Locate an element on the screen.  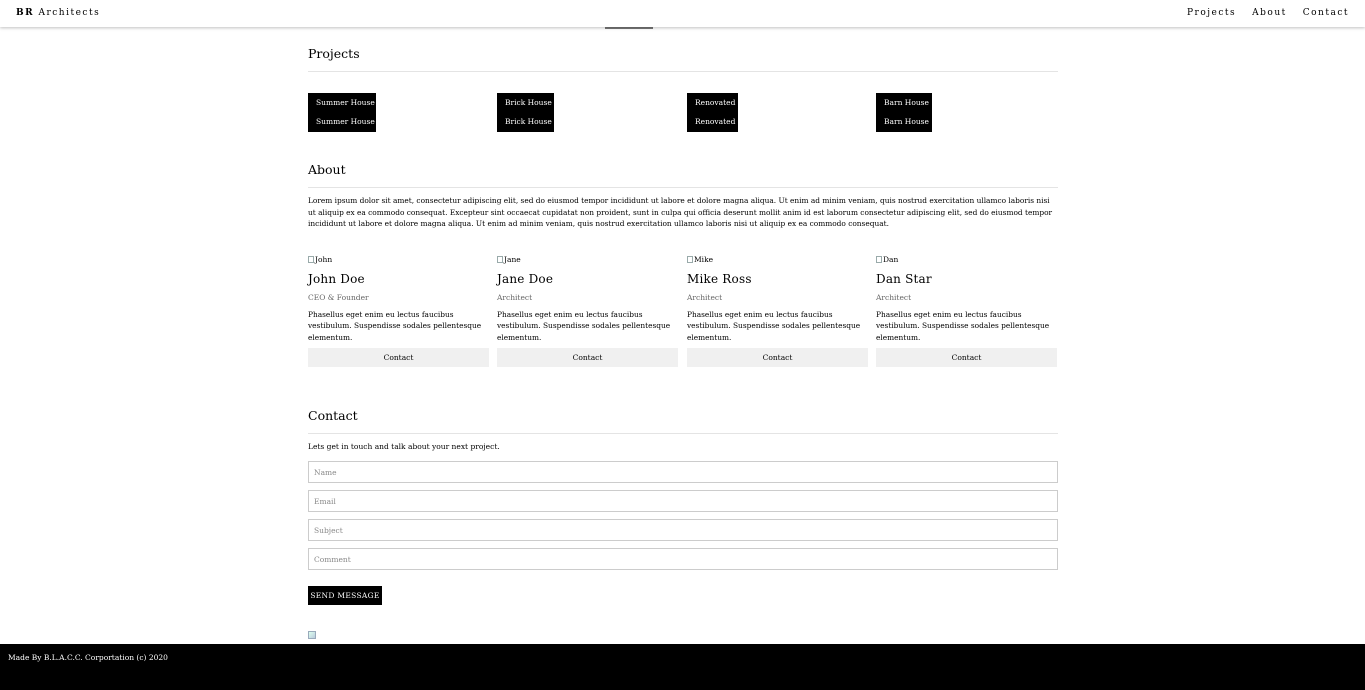
project-subtitle: Barn House is located at coordinates (906, 121).